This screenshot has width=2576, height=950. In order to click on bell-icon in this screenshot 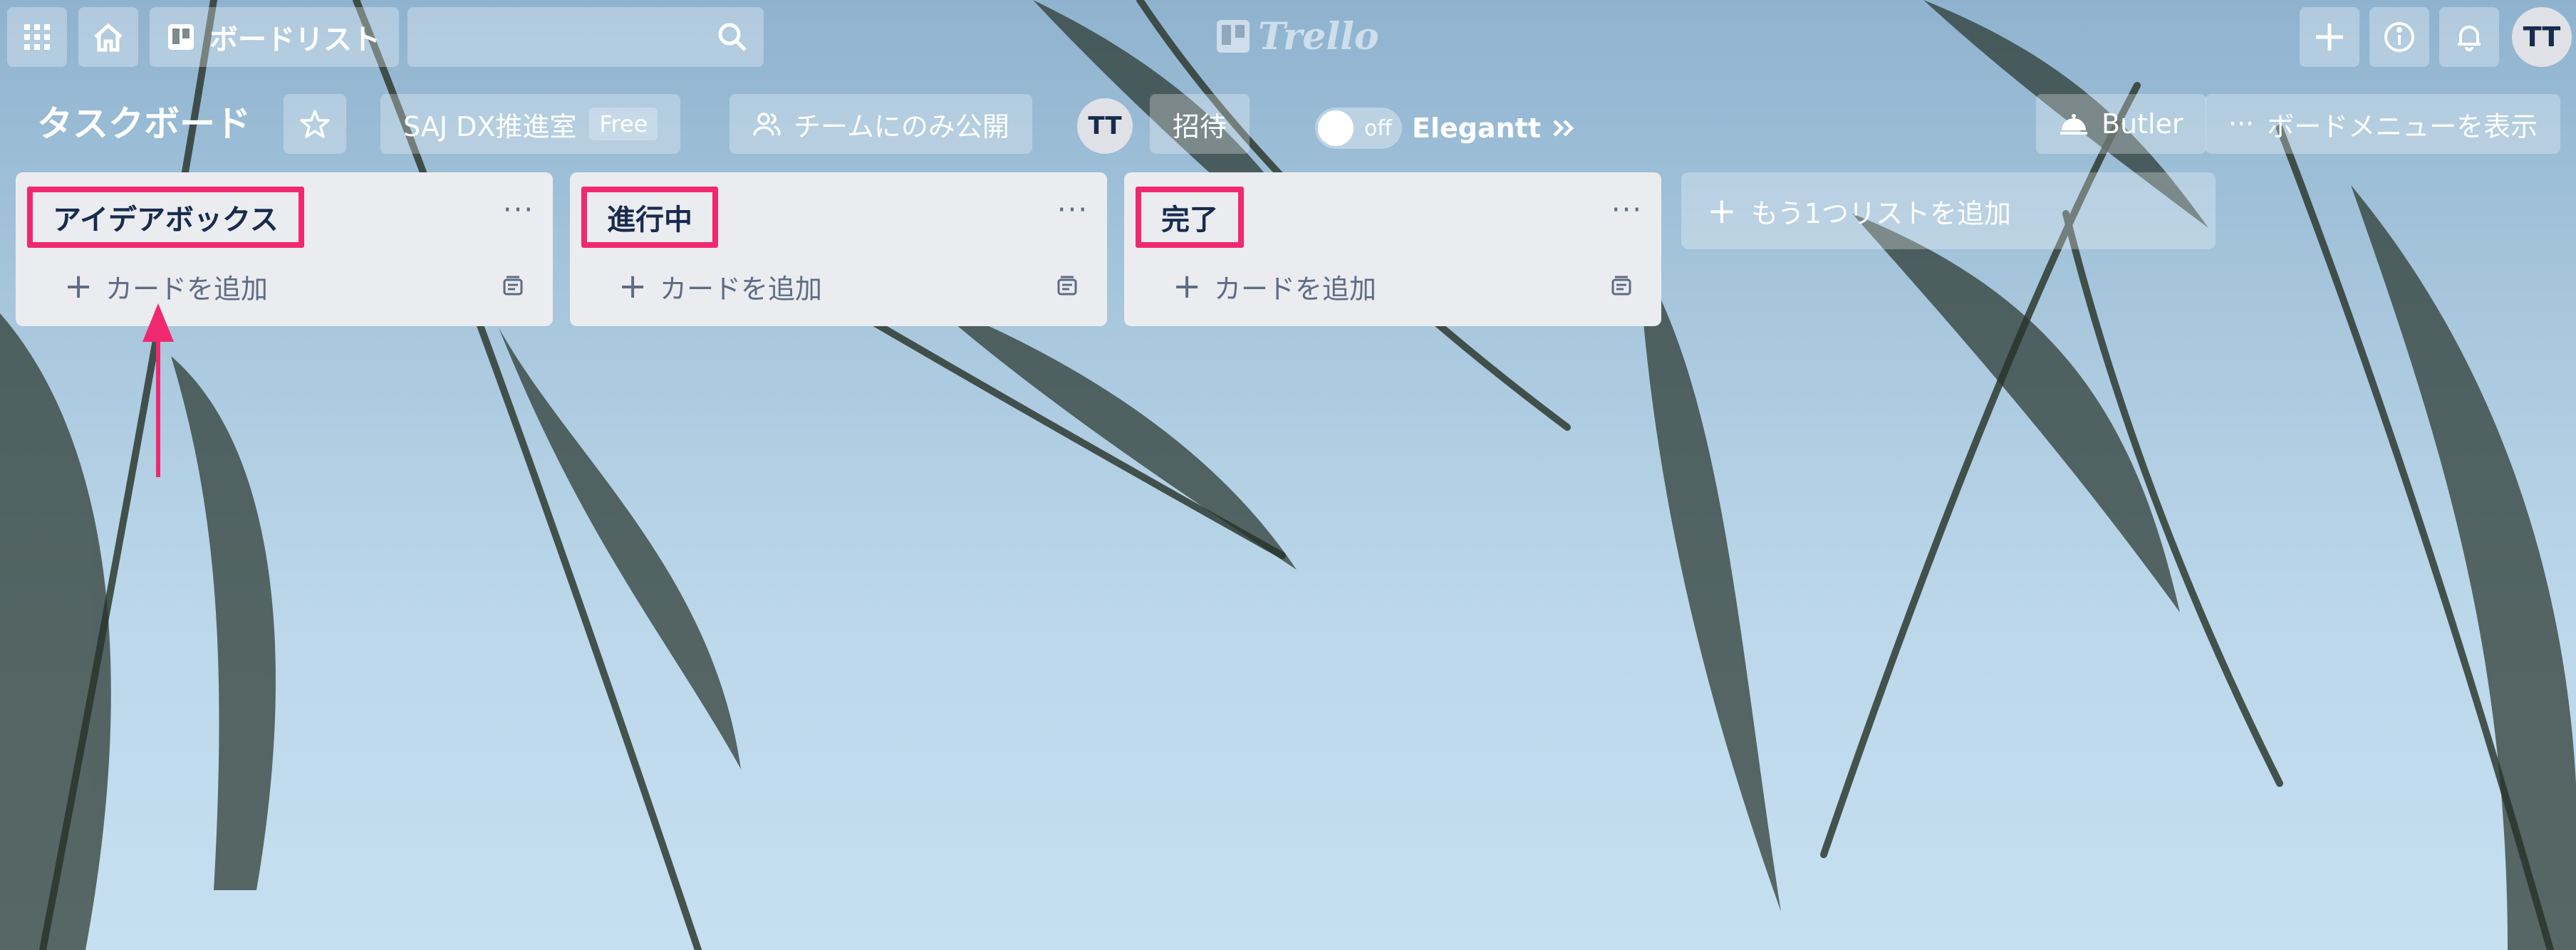, I will do `click(2469, 38)`.